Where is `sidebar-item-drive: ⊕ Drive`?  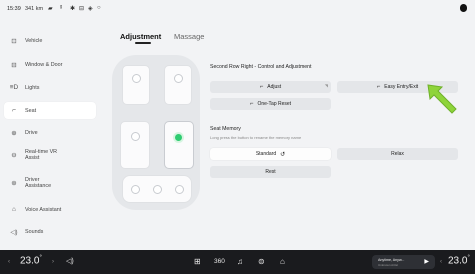
sidebar-item-drive: ⊕ Drive is located at coordinates (50, 132).